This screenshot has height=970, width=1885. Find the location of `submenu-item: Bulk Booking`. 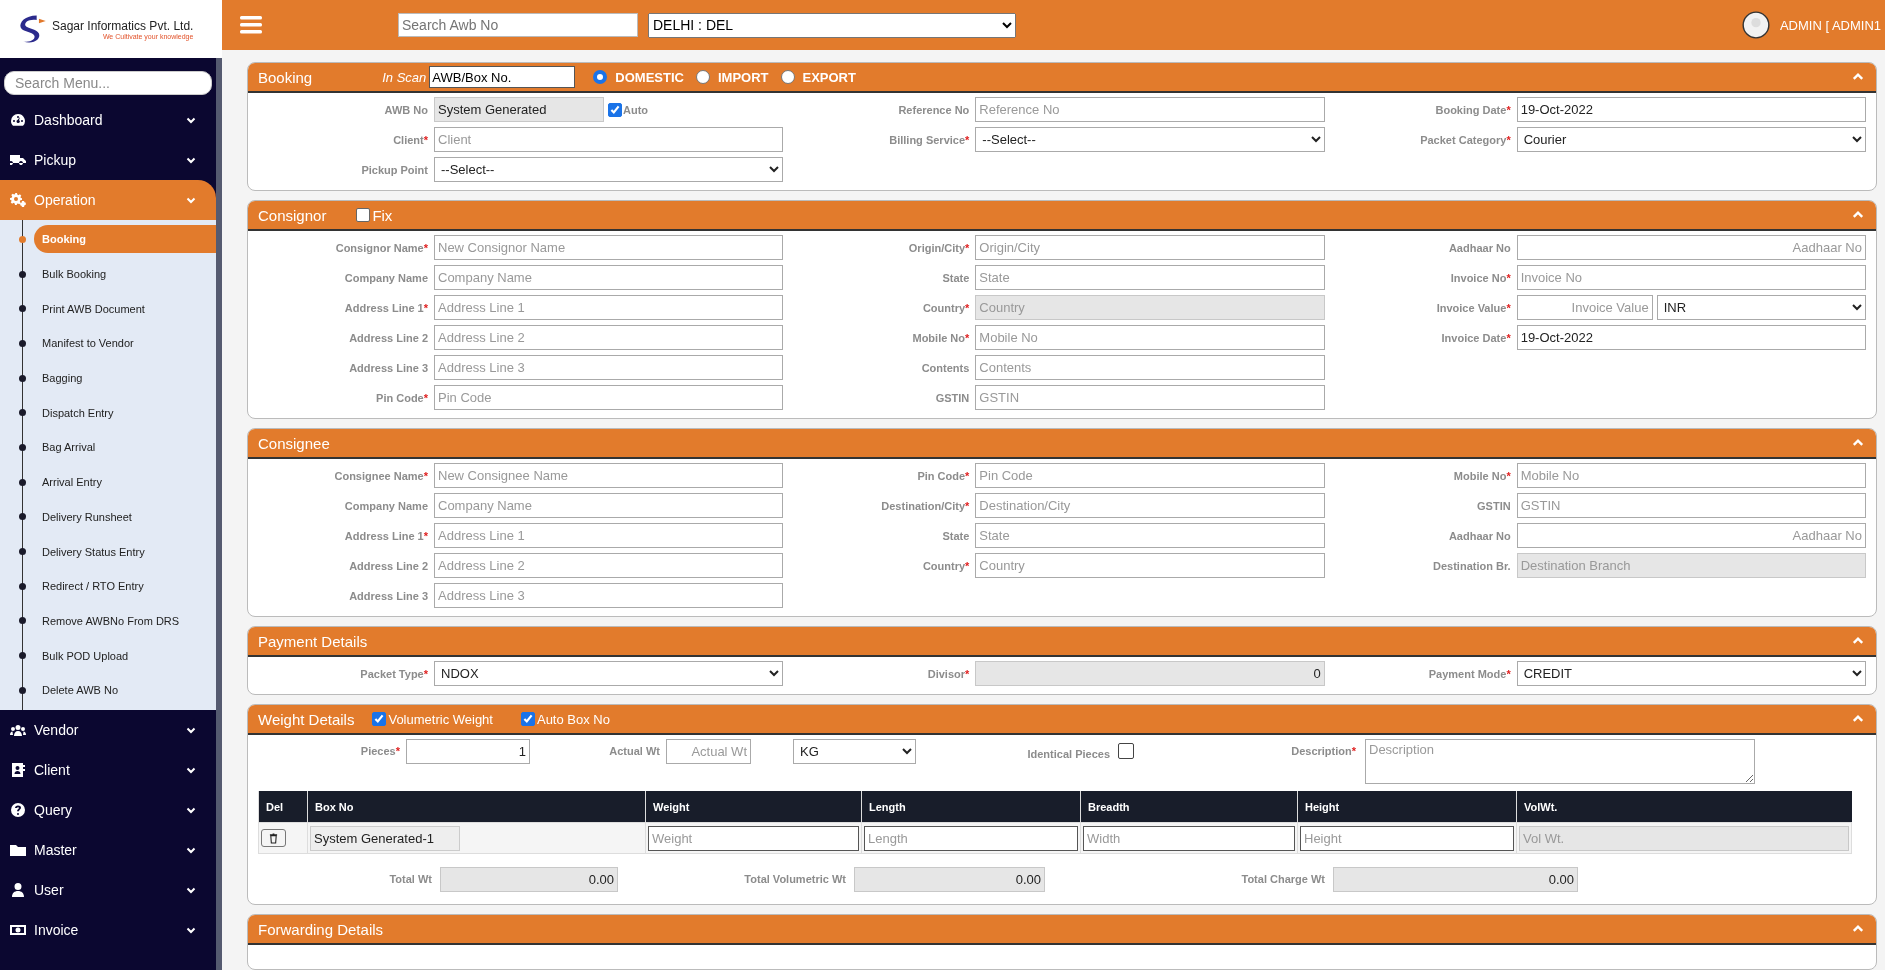

submenu-item: Bulk Booking is located at coordinates (125, 274).